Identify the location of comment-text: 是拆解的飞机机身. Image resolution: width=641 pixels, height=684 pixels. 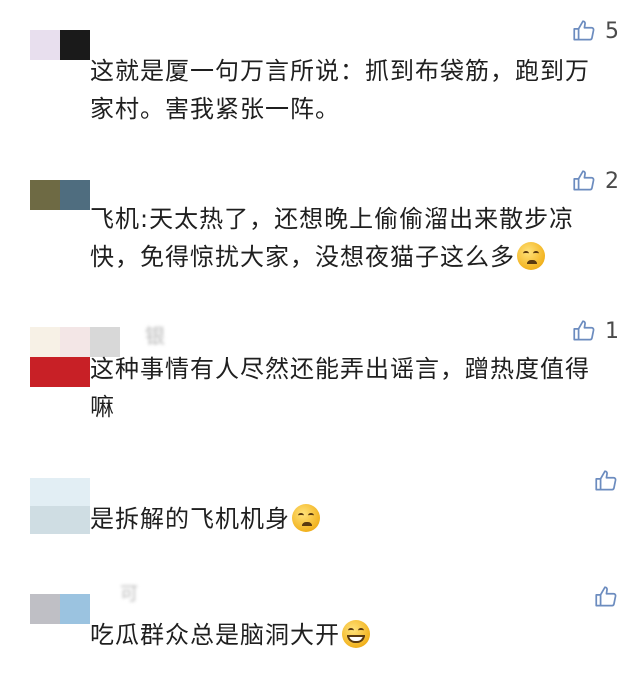
(354, 519).